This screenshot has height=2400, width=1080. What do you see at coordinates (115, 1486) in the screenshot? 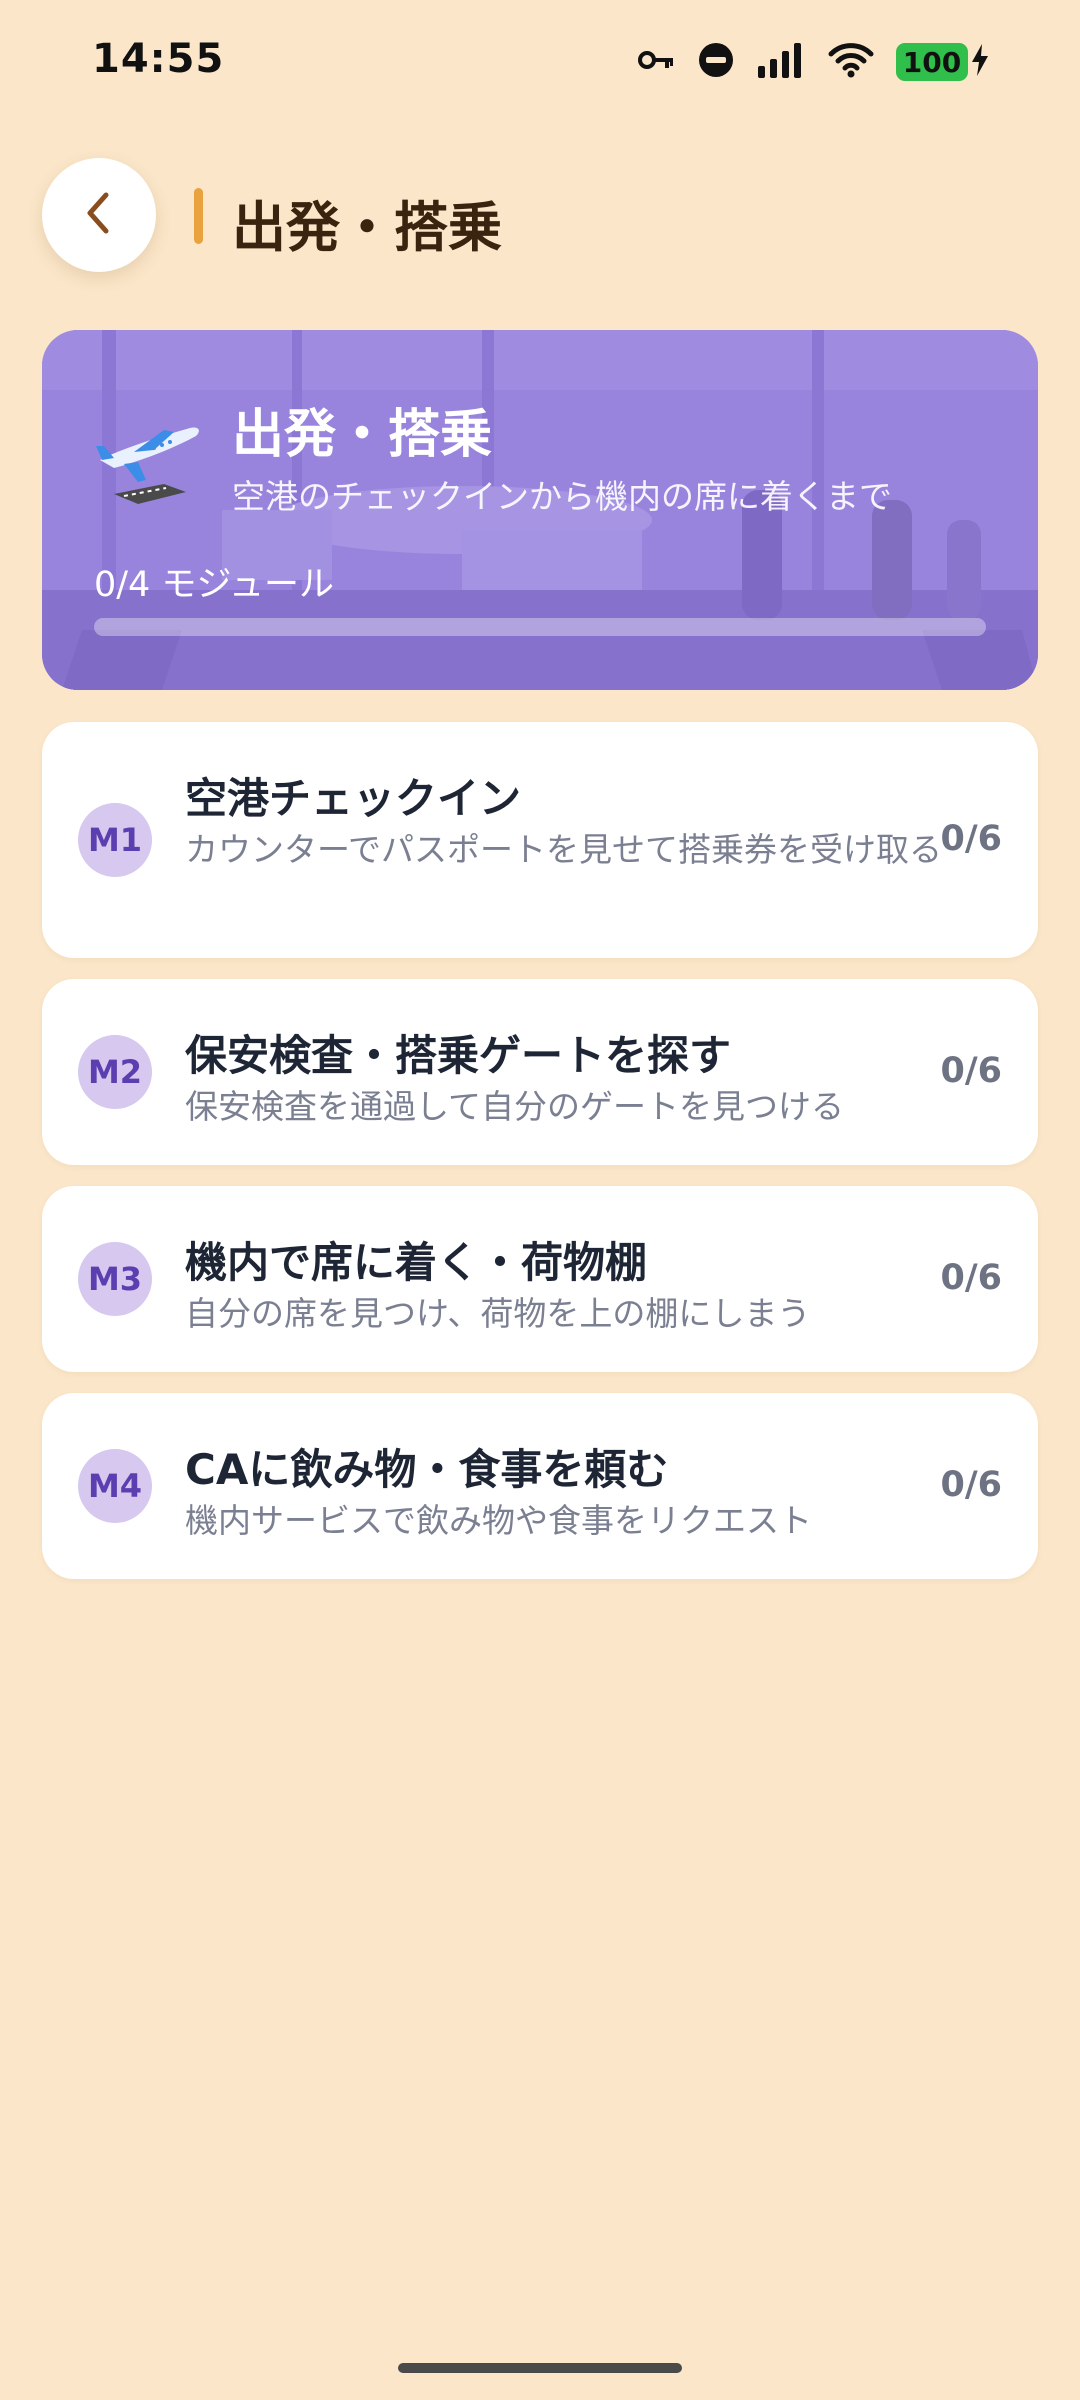
I see `module-badge: M4` at bounding box center [115, 1486].